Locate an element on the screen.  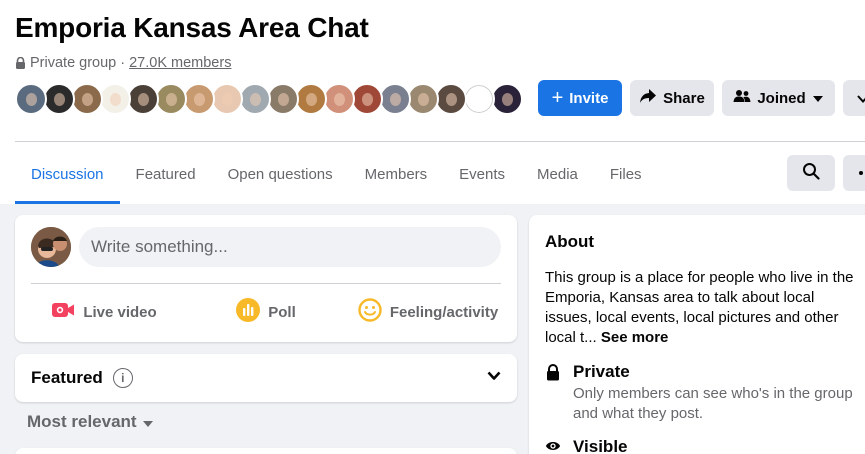
joined-button: Joined is located at coordinates (778, 98).